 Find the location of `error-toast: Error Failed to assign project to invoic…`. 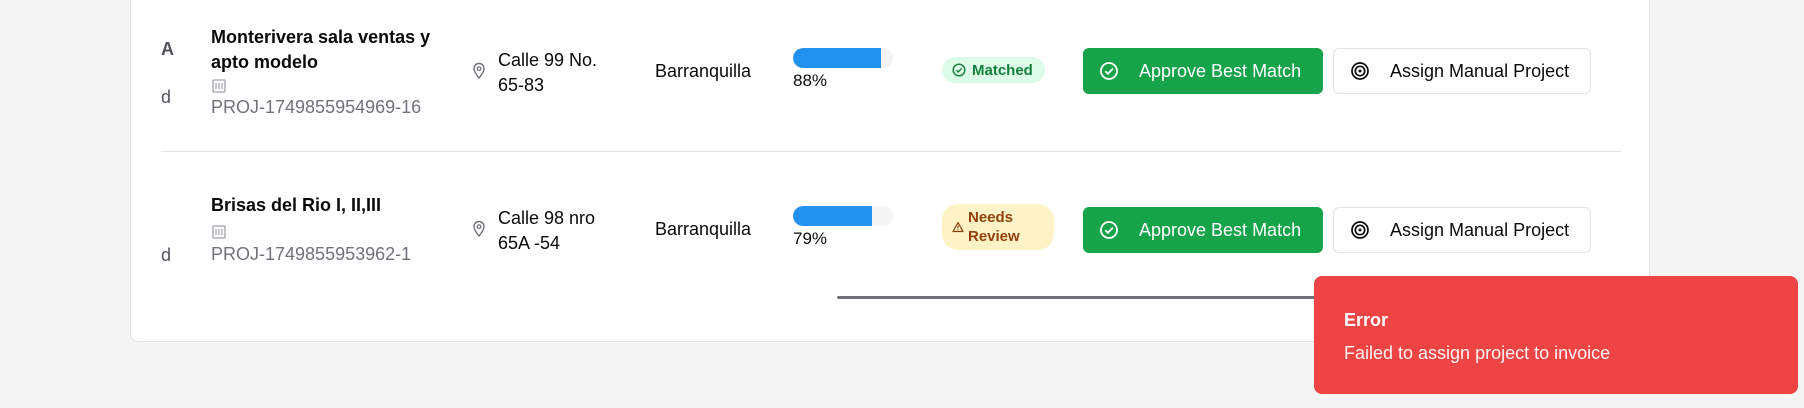

error-toast: Error Failed to assign project to invoic… is located at coordinates (1556, 335).